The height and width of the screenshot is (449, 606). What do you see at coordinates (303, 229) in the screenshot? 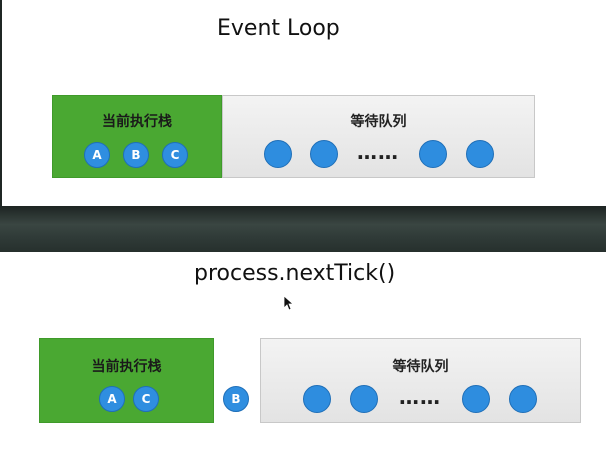
I see `slide-divider-band` at bounding box center [303, 229].